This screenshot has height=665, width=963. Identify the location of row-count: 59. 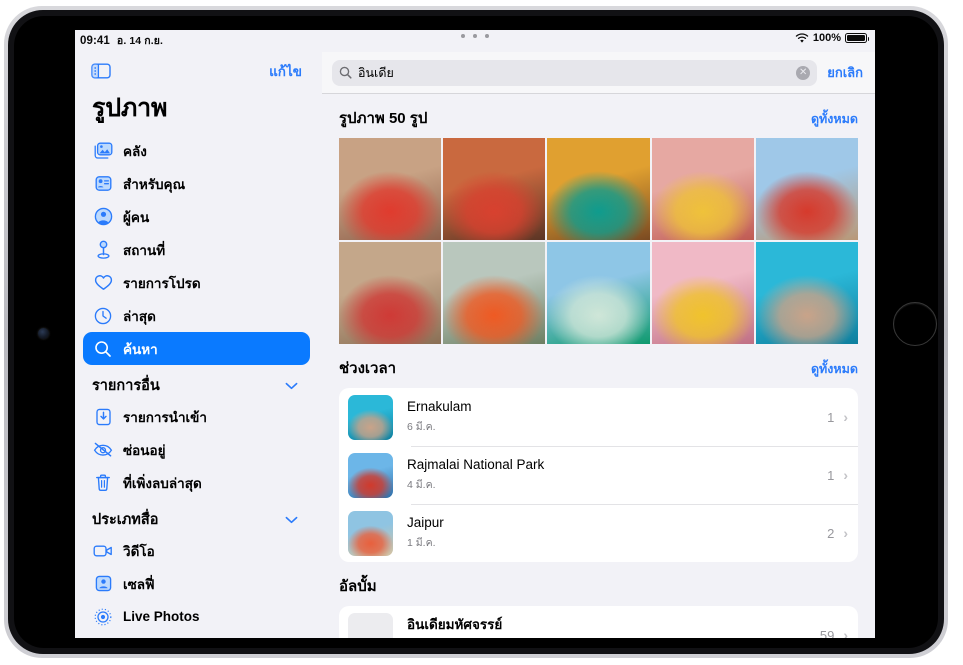
(827, 632).